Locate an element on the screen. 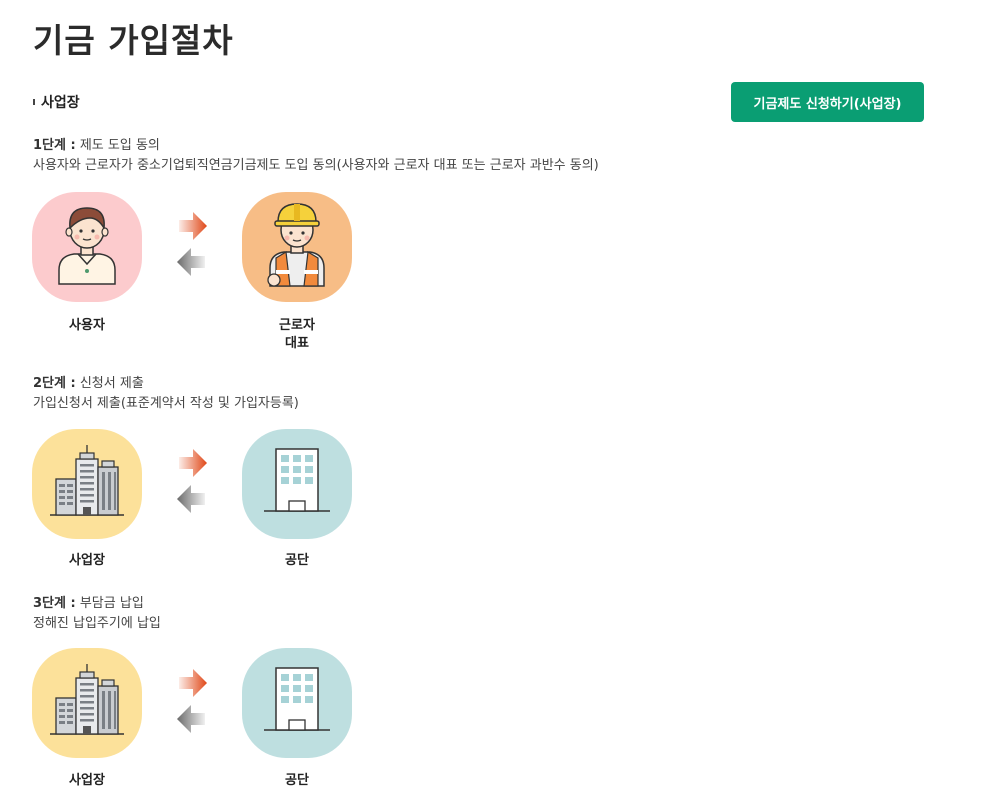 The height and width of the screenshot is (804, 993). section-label: 사업장 is located at coordinates (56, 102).